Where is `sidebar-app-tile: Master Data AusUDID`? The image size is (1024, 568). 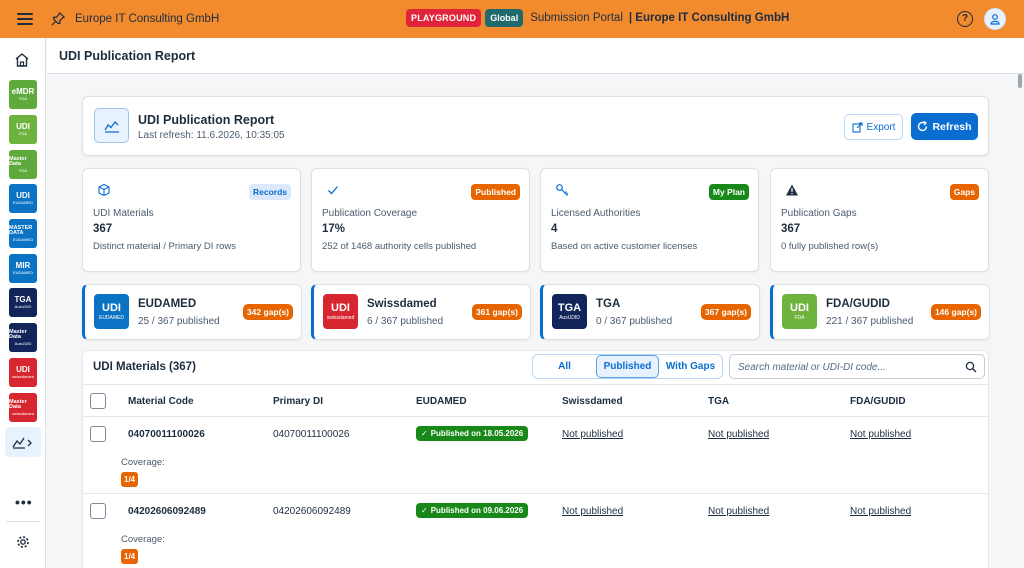
sidebar-app-tile: Master Data AusUDID is located at coordinates (23, 337).